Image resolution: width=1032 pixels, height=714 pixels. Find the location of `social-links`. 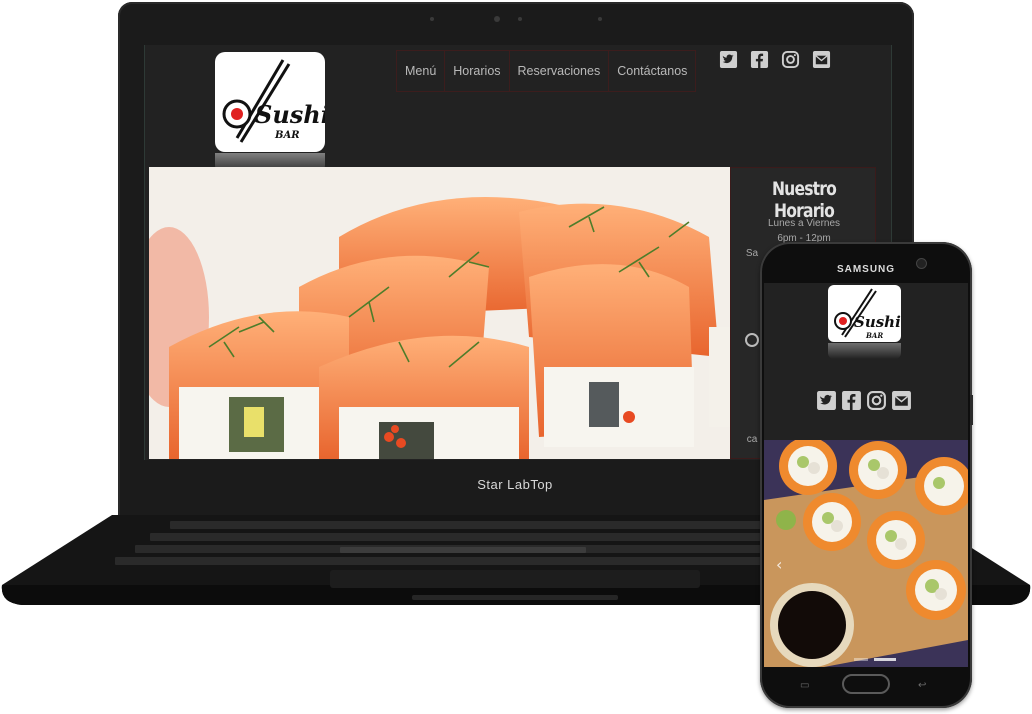

social-links is located at coordinates (775, 59).